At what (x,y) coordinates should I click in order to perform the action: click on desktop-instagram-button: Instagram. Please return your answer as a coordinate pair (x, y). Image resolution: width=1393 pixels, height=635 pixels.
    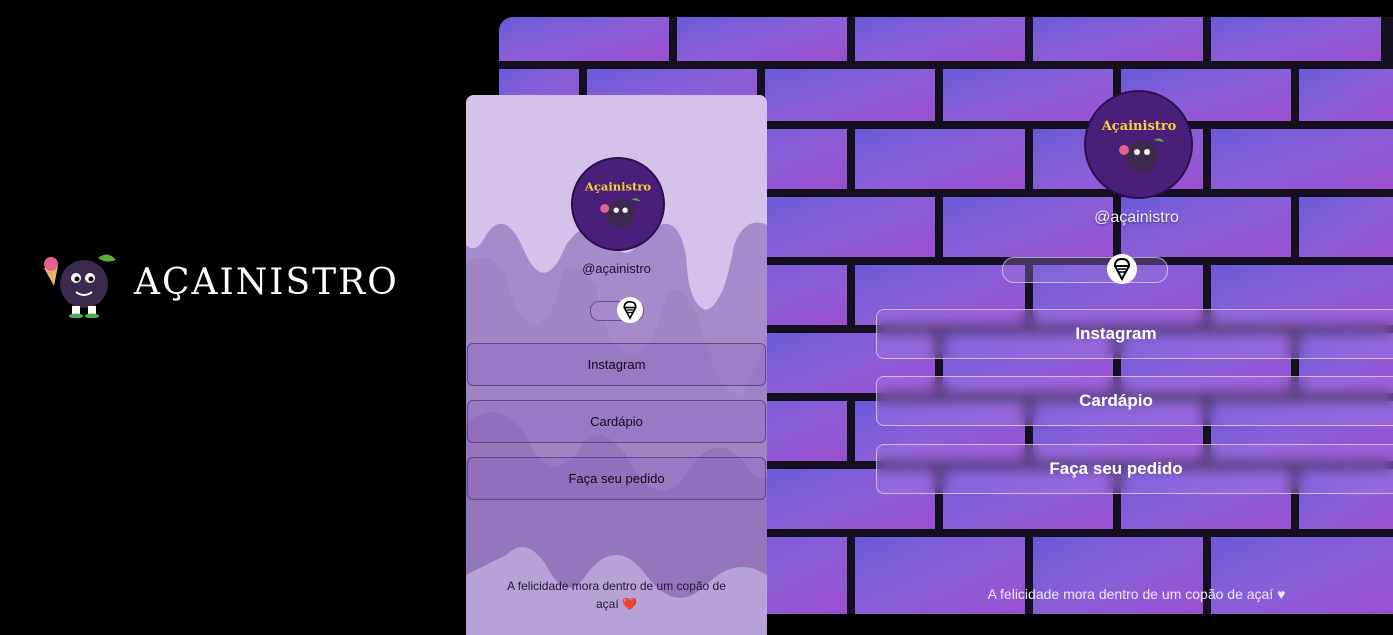
    Looking at the image, I should click on (1134, 334).